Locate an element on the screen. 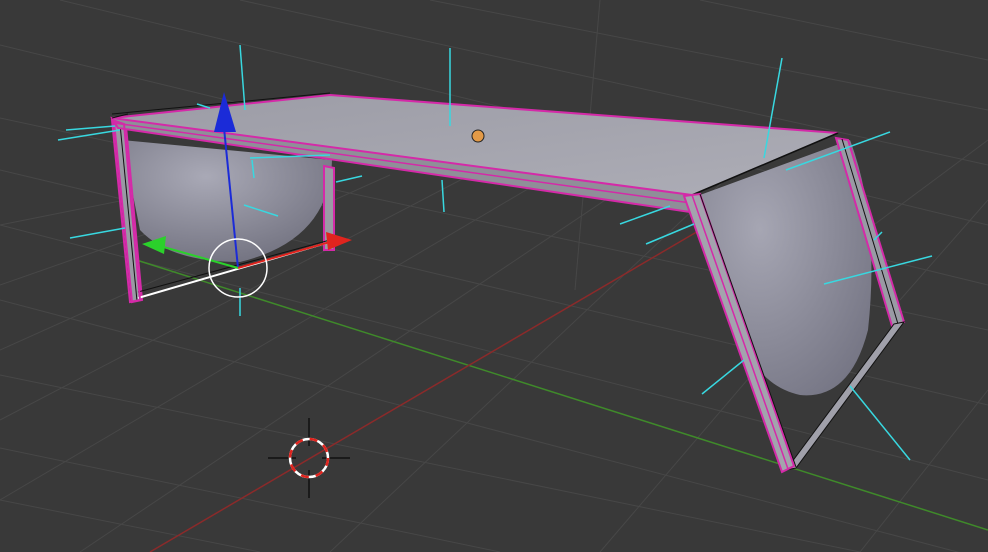 This screenshot has width=988, height=552. object-origin is located at coordinates (478, 136).